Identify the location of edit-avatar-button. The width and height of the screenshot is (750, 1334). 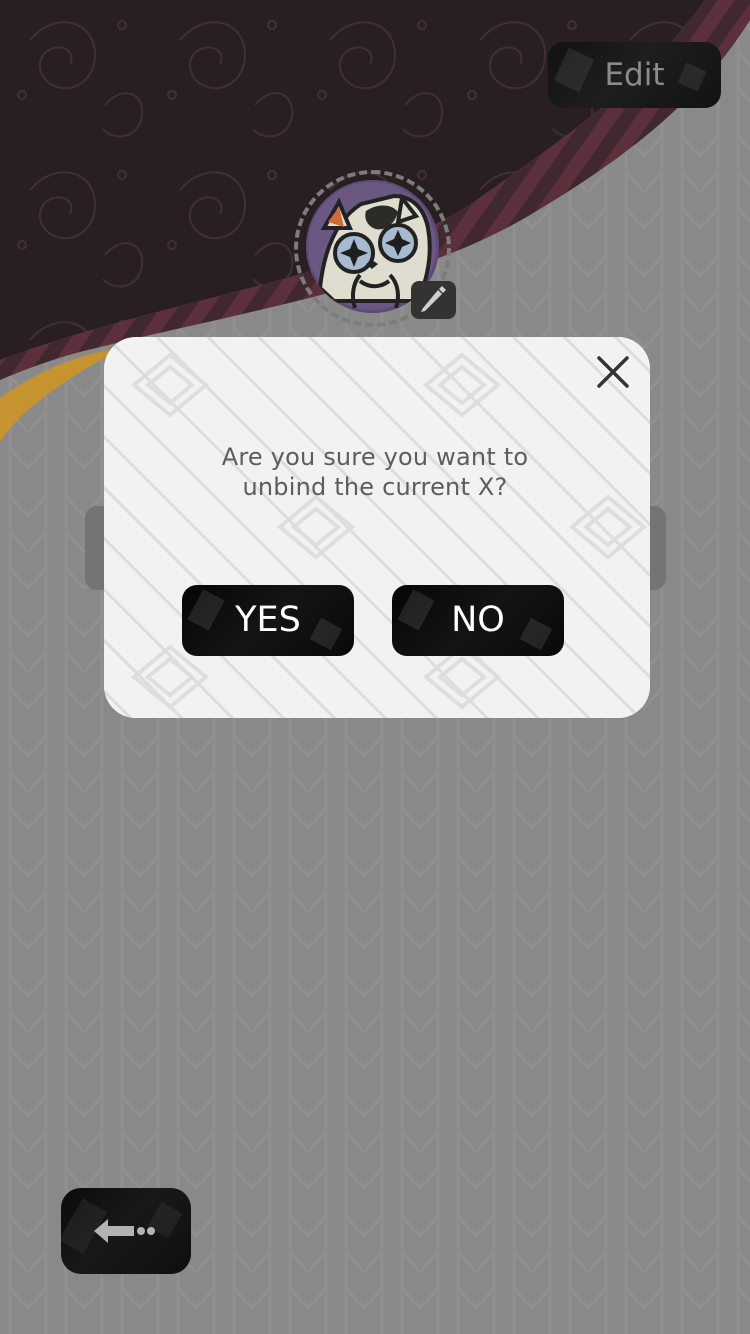
(433, 300).